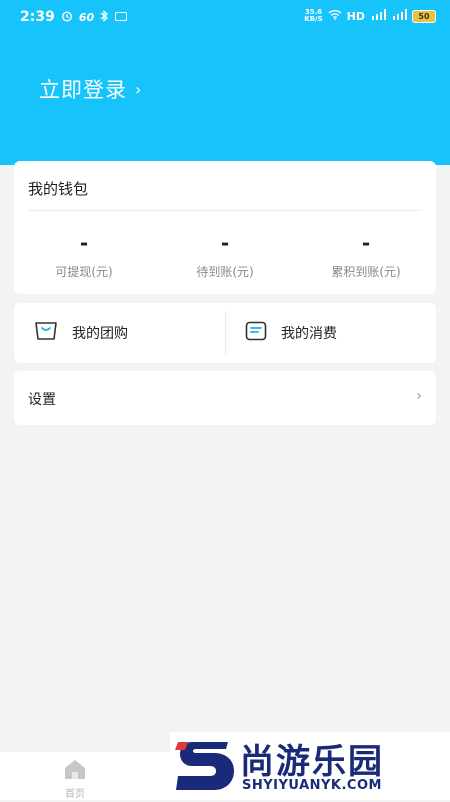  I want to click on settings-row: 设置 ›, so click(225, 398).